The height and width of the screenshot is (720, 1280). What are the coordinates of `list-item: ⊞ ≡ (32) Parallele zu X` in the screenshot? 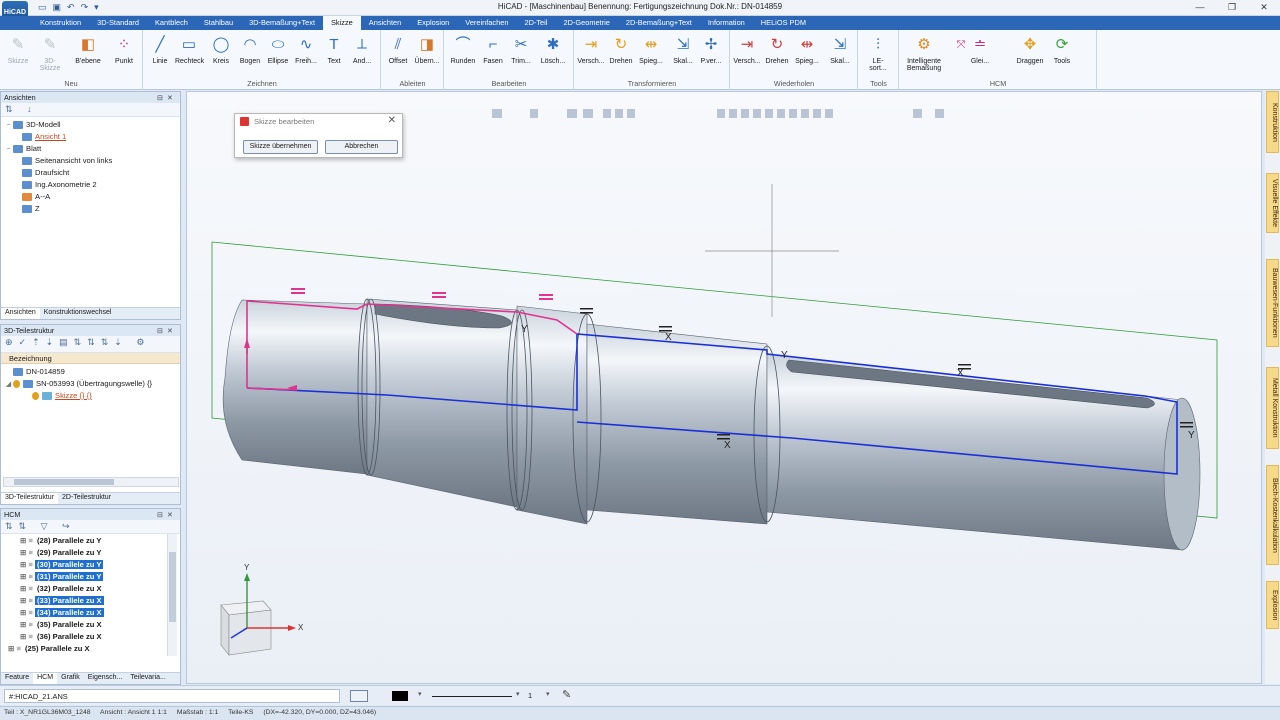 It's located at (90, 589).